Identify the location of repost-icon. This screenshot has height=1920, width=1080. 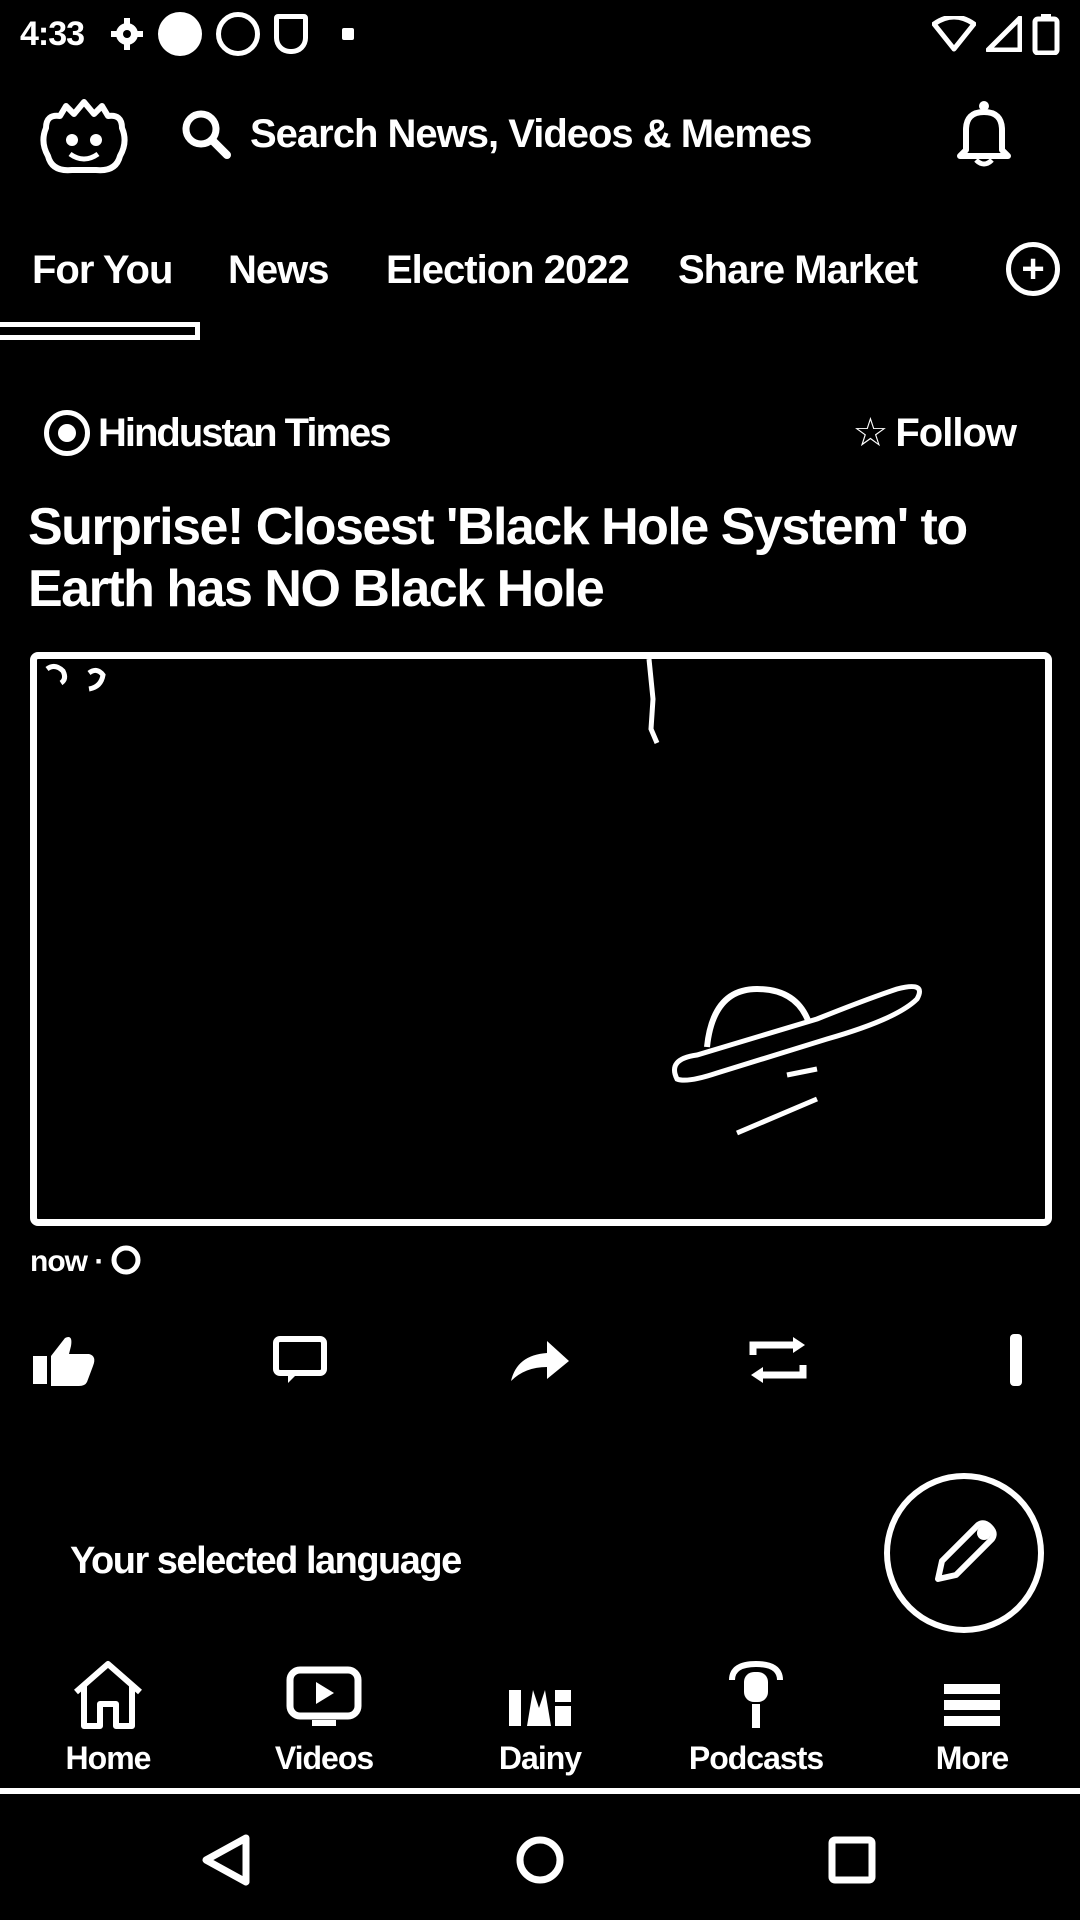
(778, 1360).